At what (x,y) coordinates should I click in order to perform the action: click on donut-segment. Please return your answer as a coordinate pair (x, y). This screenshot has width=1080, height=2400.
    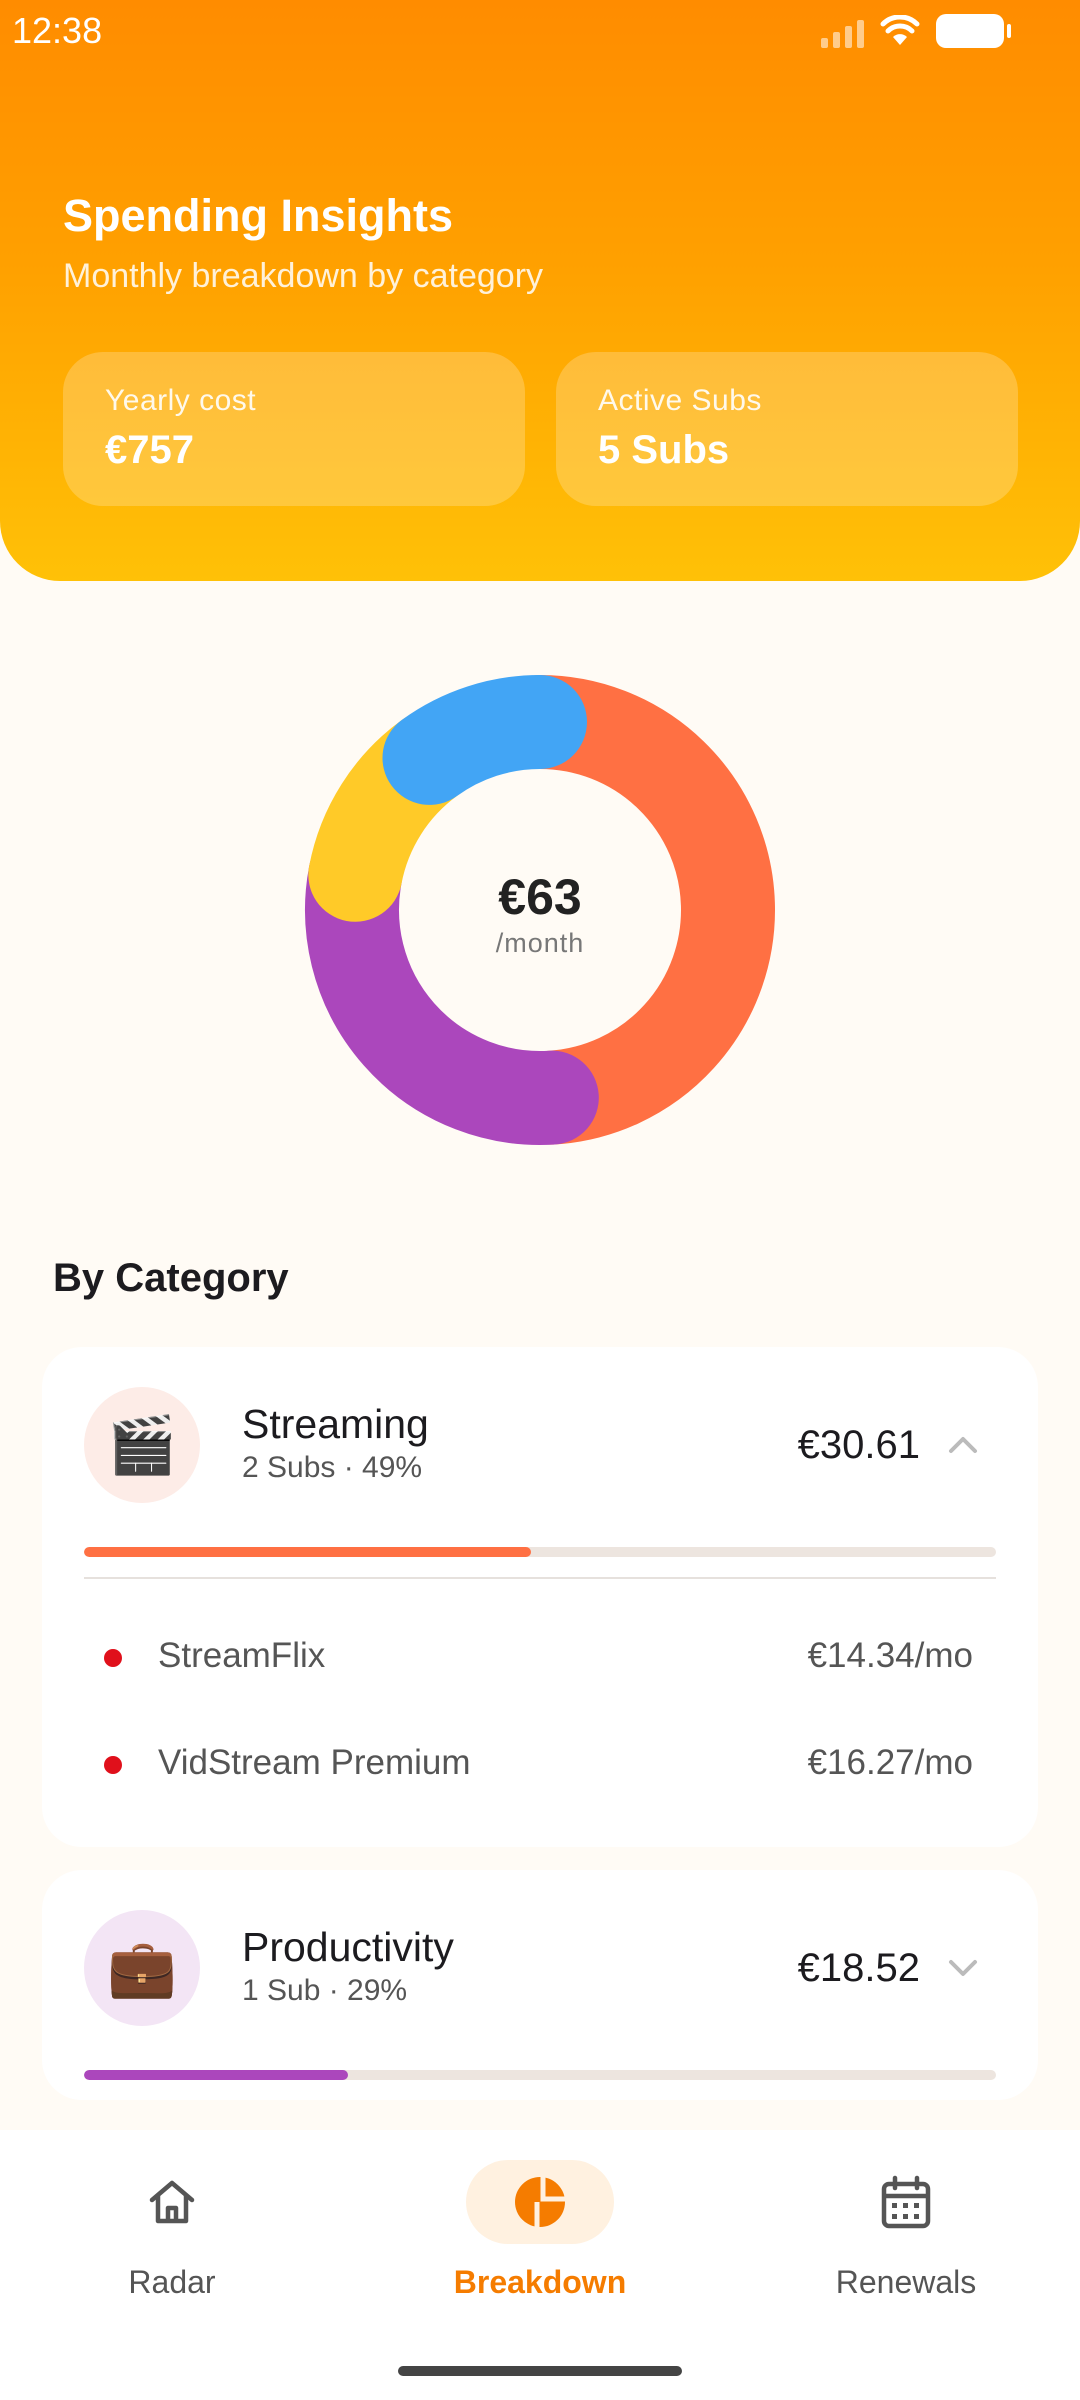
    Looking at the image, I should click on (484, 740).